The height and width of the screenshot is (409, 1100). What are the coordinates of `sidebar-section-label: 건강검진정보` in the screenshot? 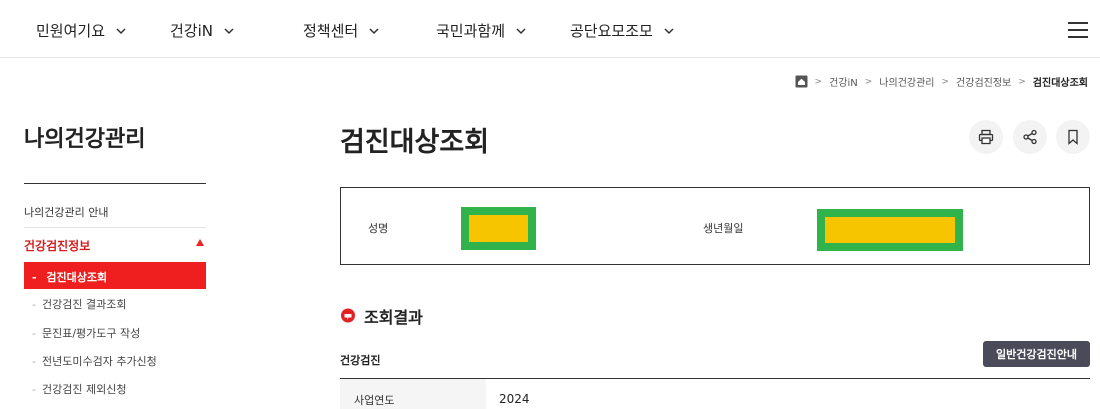 It's located at (57, 246).